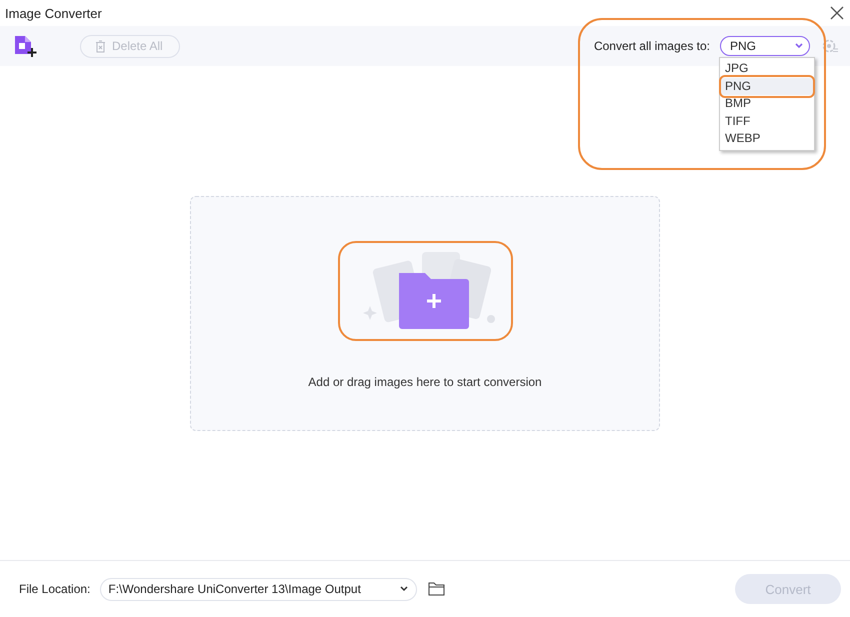 This screenshot has height=617, width=850. I want to click on format-select: PNG, so click(765, 46).